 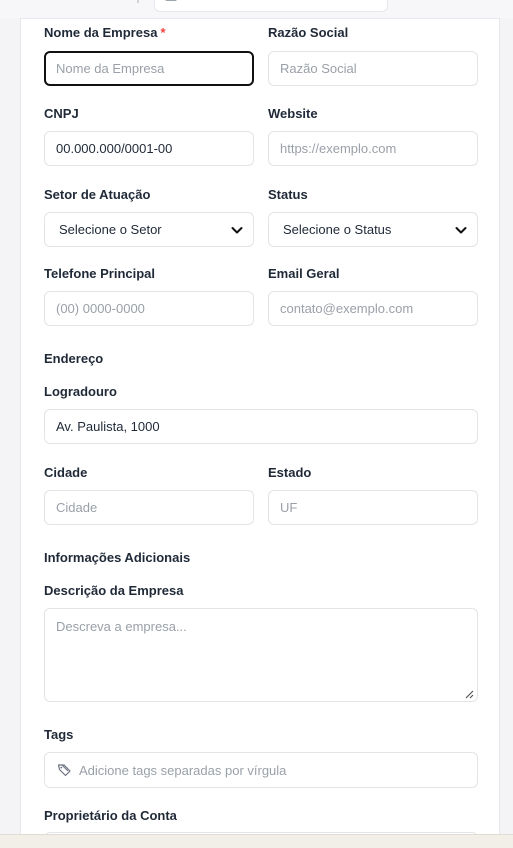 I want to click on tags-label: Tags, so click(x=59, y=734).